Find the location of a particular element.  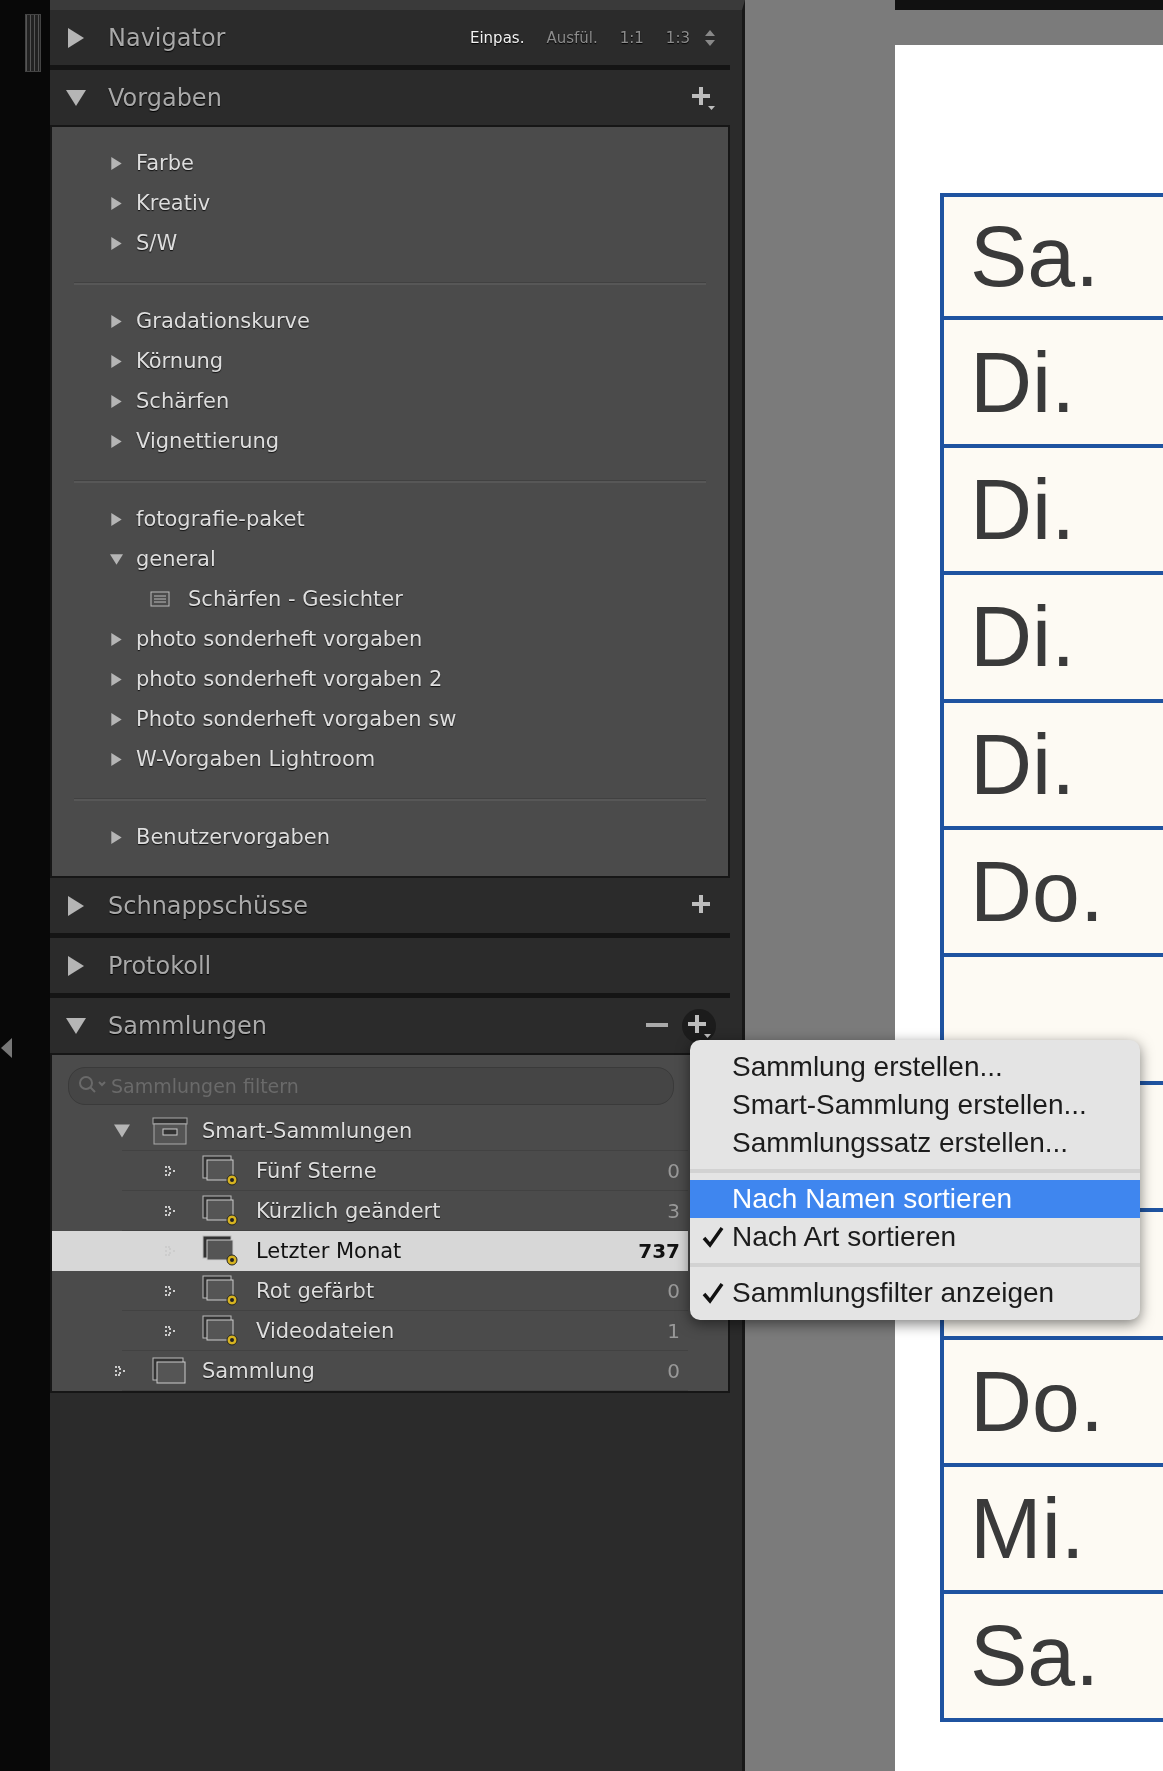

panel-title: Protokoll is located at coordinates (160, 965).